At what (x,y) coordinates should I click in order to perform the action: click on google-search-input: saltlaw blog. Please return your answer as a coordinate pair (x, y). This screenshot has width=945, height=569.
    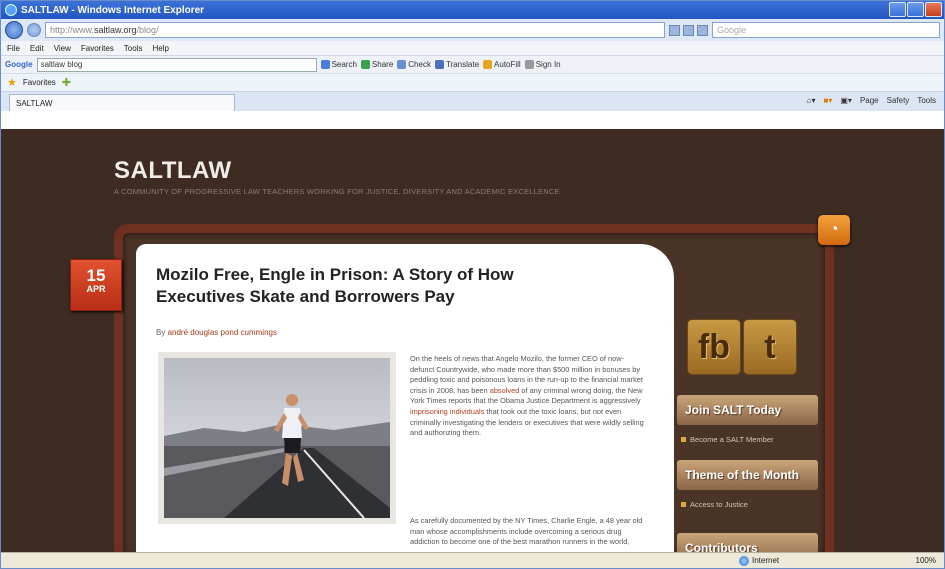
    Looking at the image, I should click on (176, 64).